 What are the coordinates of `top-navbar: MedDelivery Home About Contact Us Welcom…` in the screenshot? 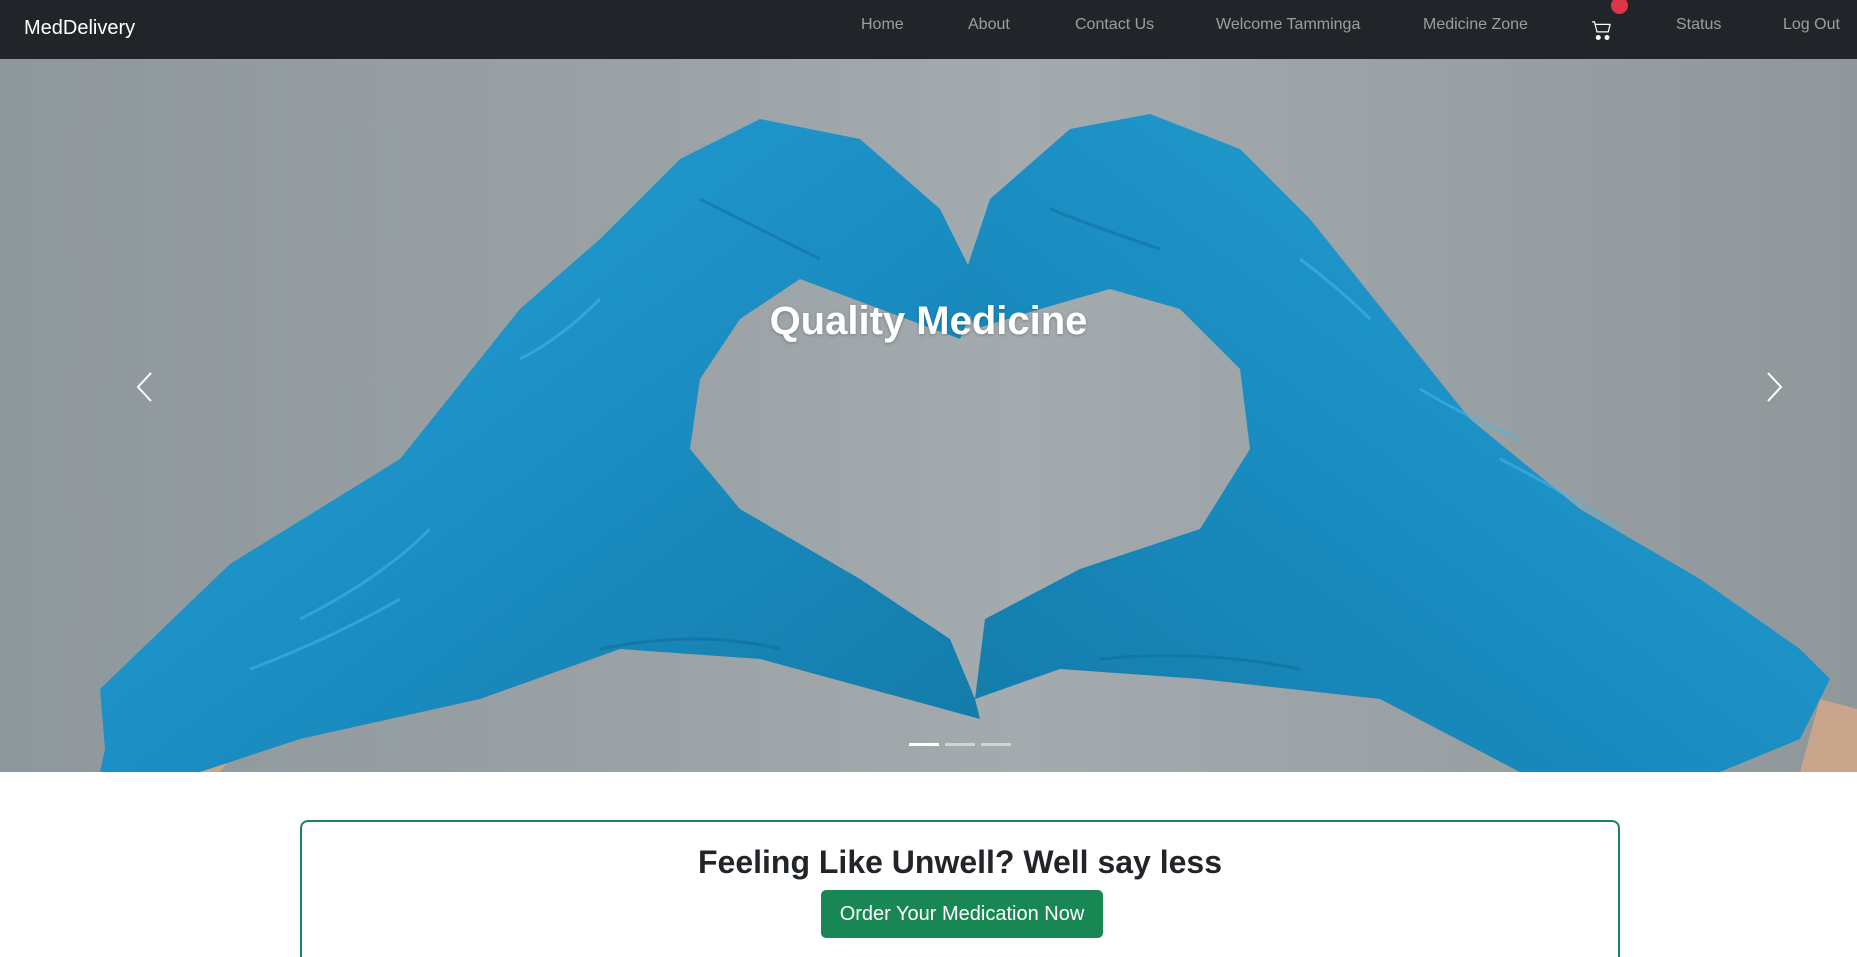 It's located at (928, 29).